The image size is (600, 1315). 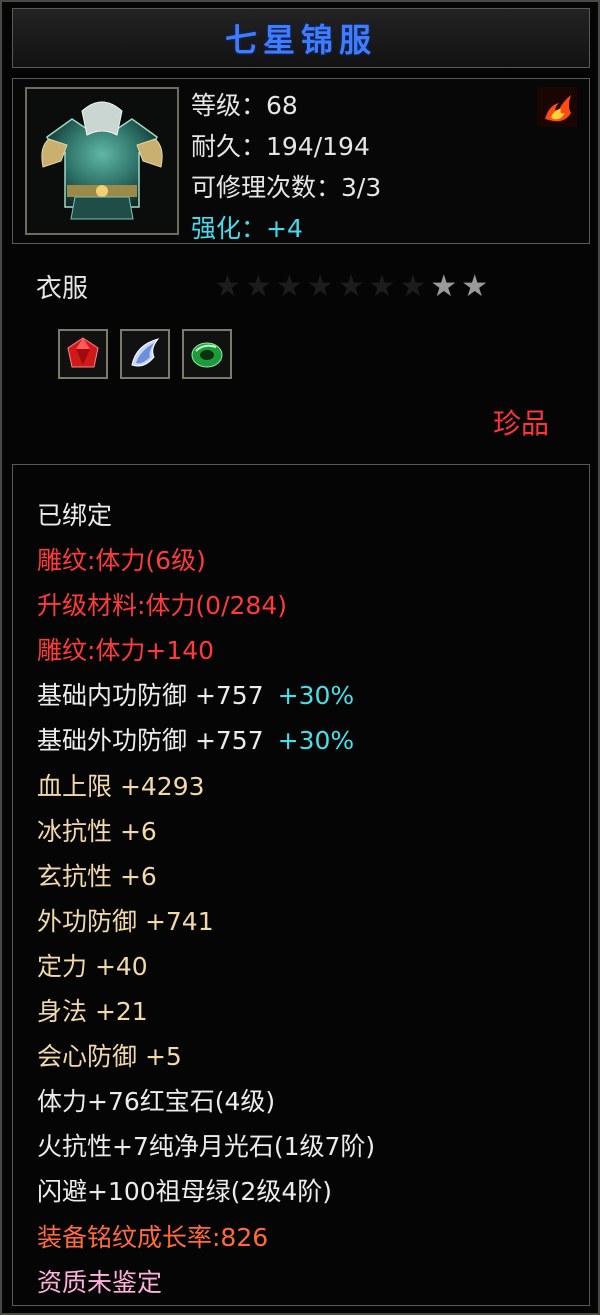 What do you see at coordinates (206, 786) in the screenshot?
I see `attribute-line: 血上限 +4293` at bounding box center [206, 786].